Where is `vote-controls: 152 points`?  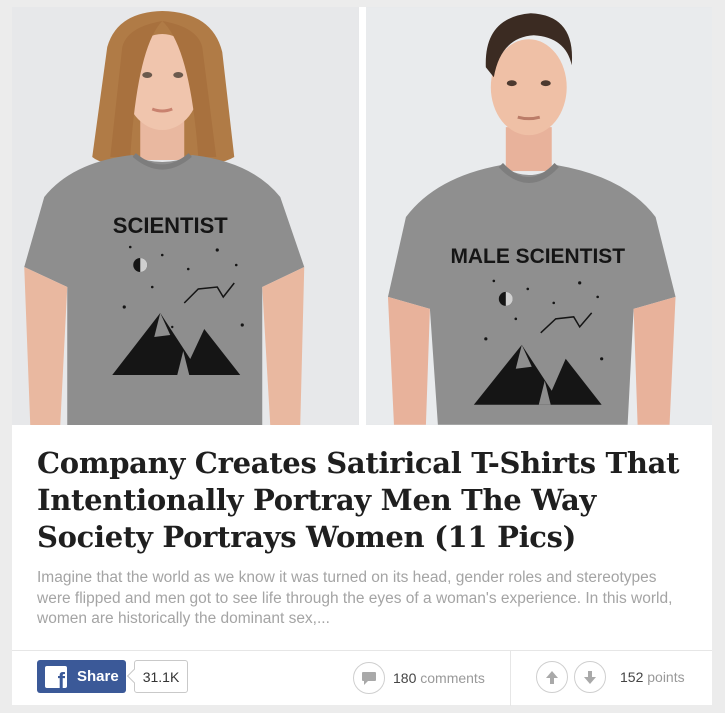 vote-controls: 152 points is located at coordinates (610, 677).